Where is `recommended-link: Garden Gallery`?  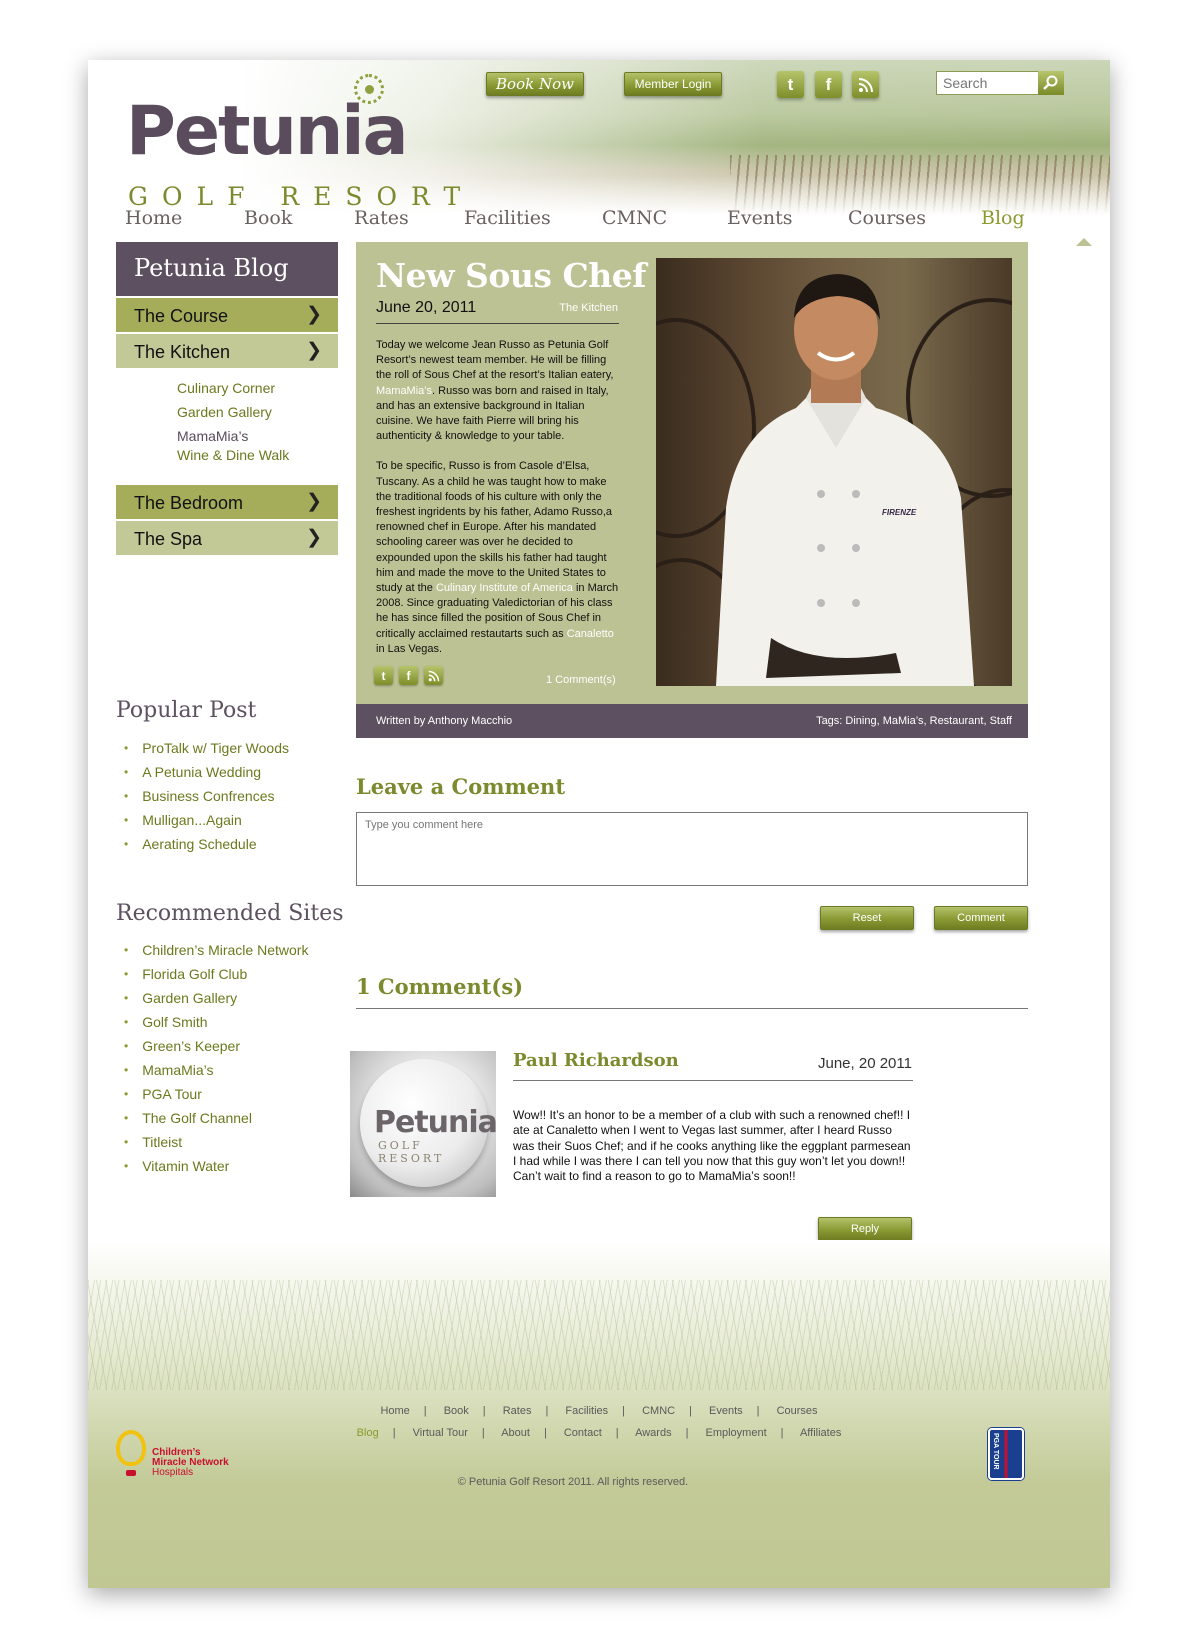
recommended-link: Garden Gallery is located at coordinates (189, 998).